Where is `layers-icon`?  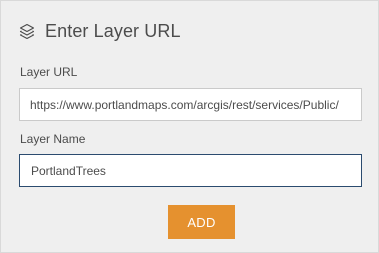 layers-icon is located at coordinates (27, 31).